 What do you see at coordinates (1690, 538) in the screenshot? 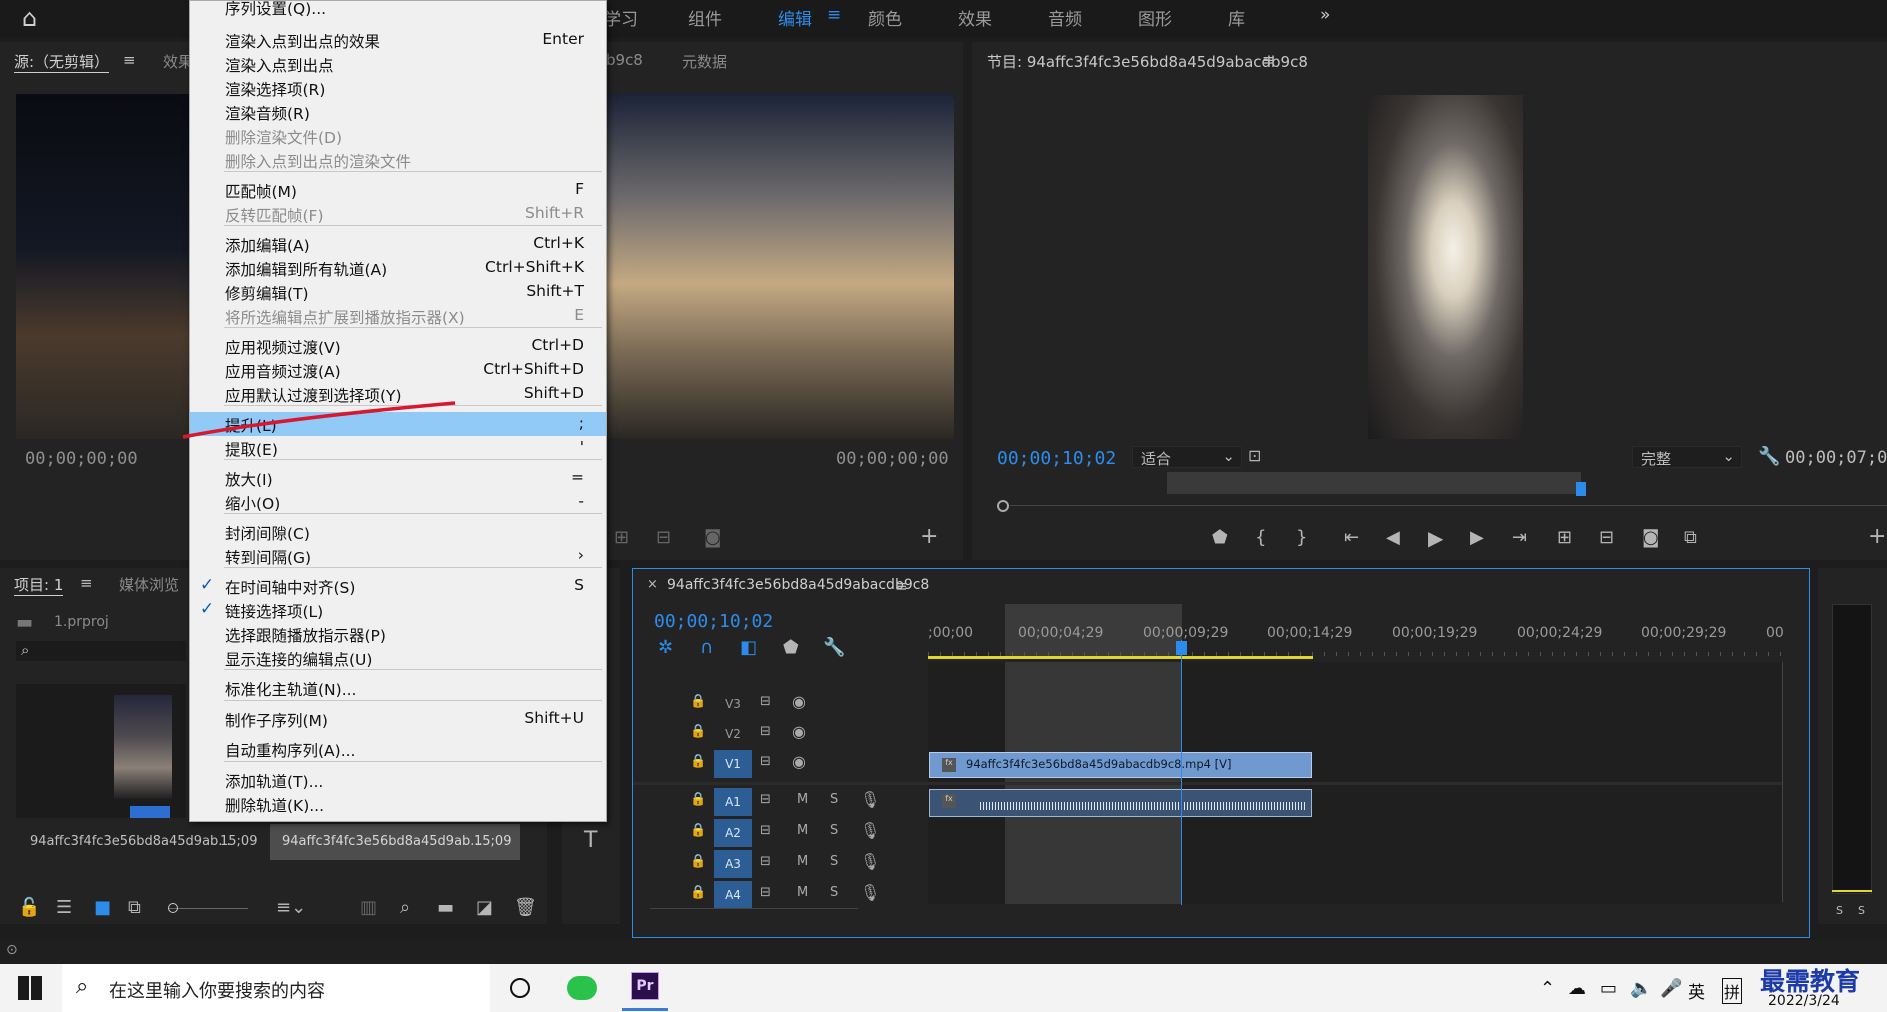
I see `compare-icon: ⧉` at bounding box center [1690, 538].